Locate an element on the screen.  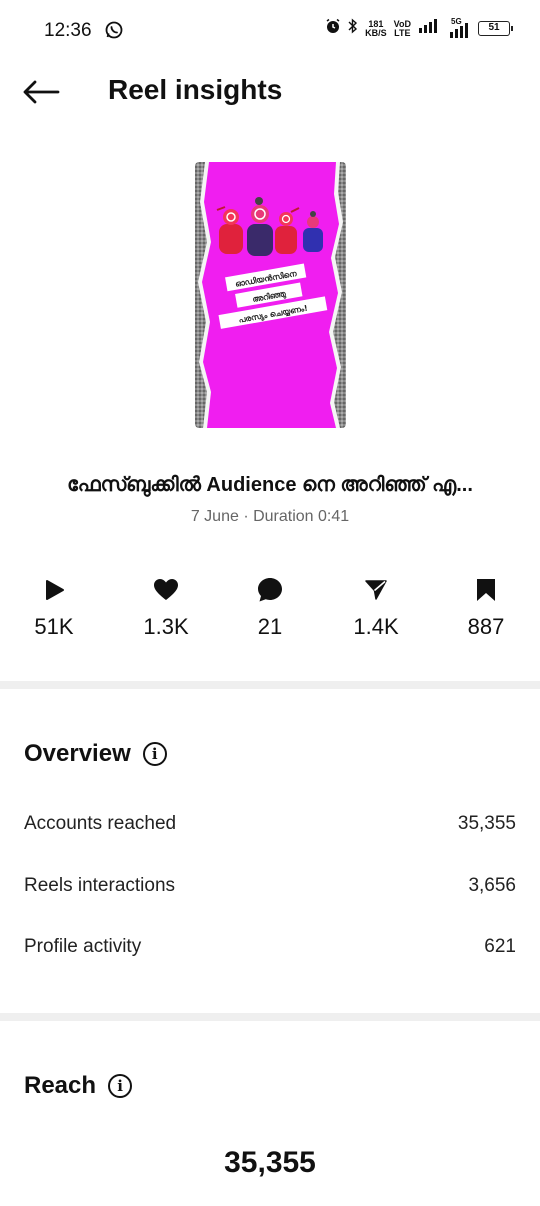
back-button is located at coordinates (42, 92).